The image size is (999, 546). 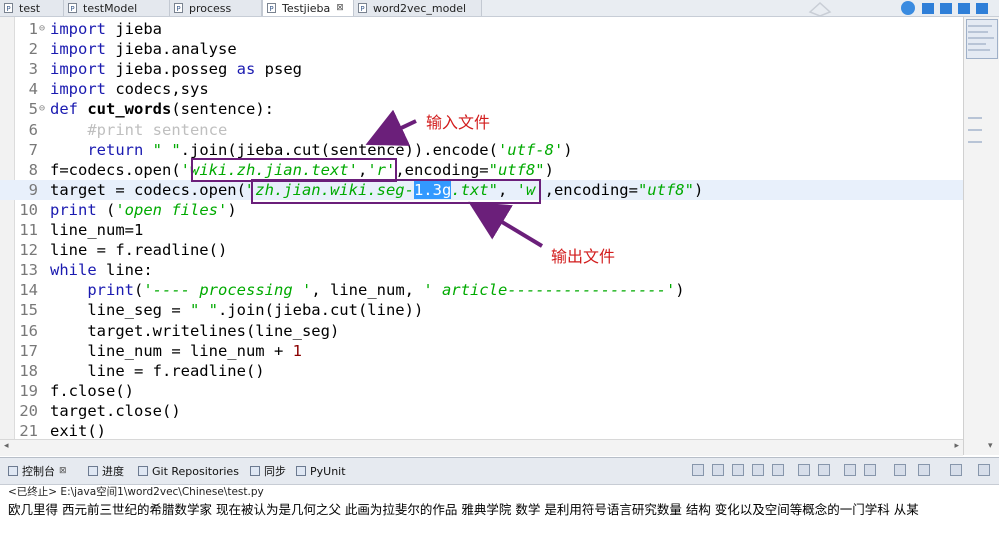 I want to click on tab-console: 控制台 ⊠, so click(x=37, y=471).